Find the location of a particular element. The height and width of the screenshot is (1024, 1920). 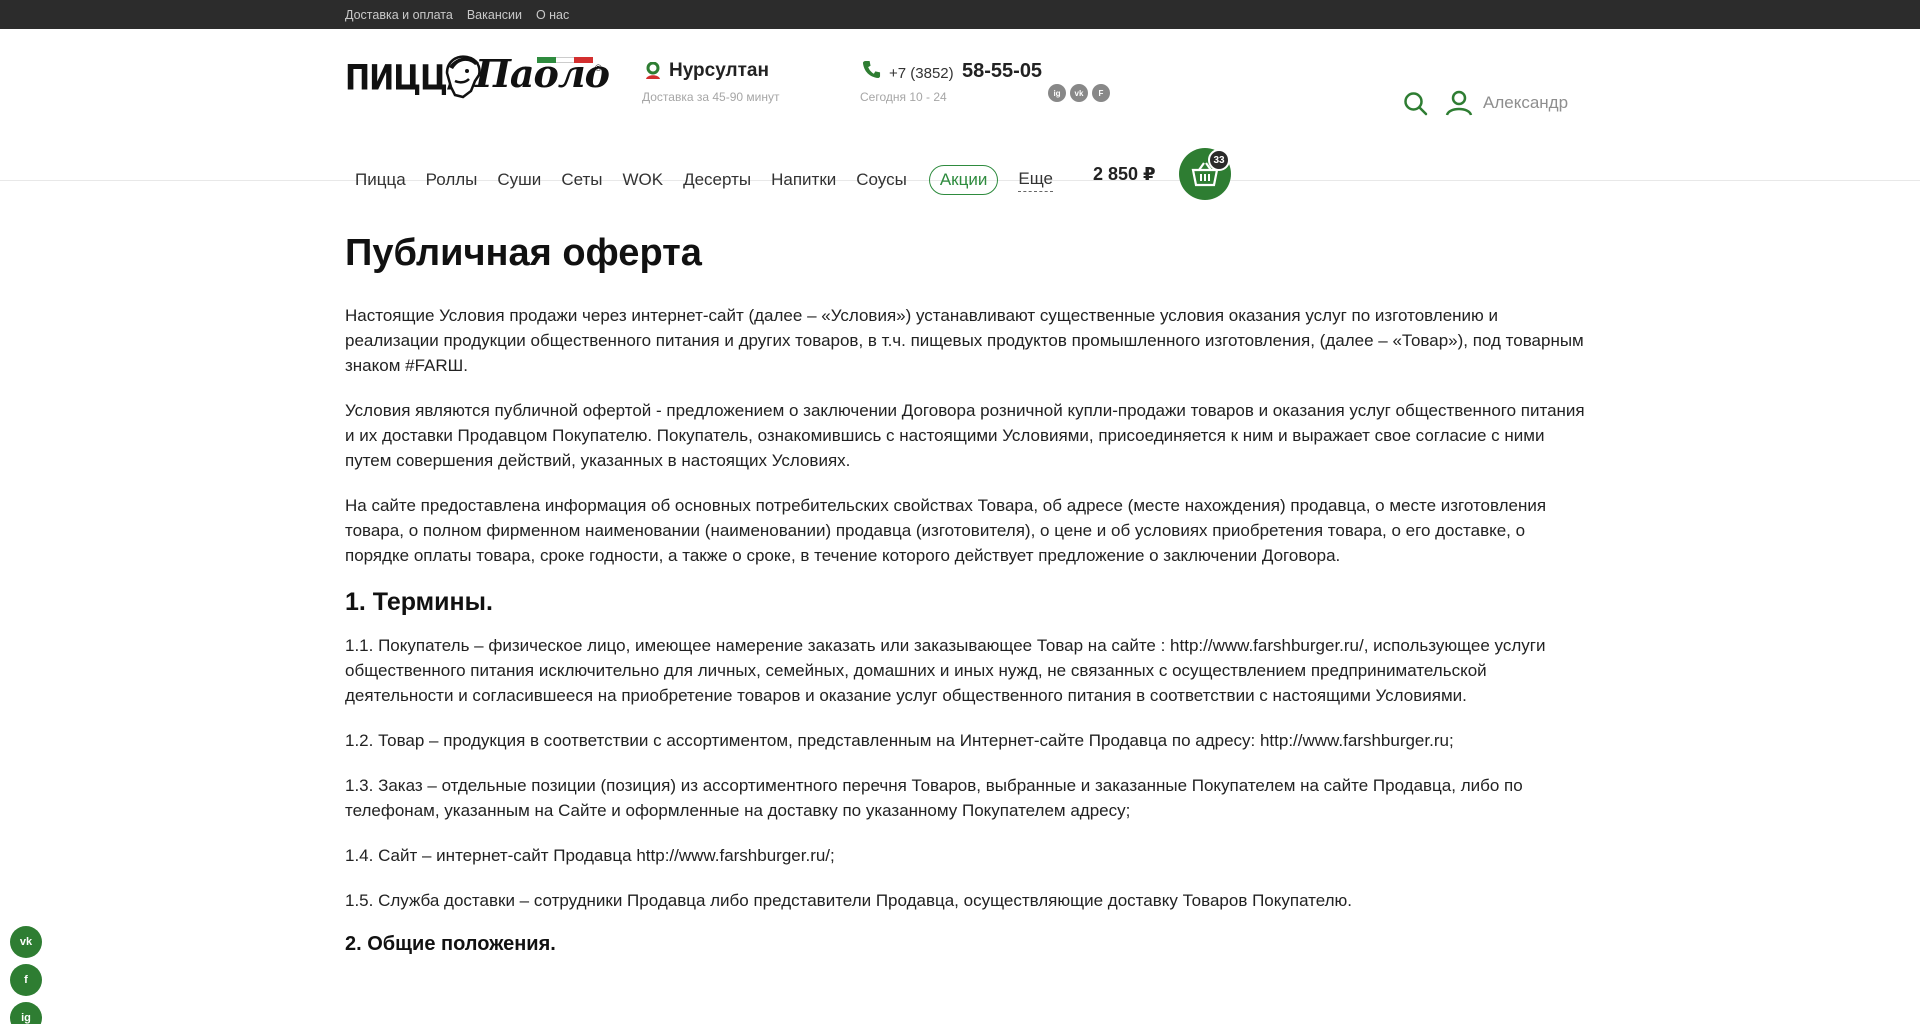

header-socials: ig vk F is located at coordinates (1079, 93).